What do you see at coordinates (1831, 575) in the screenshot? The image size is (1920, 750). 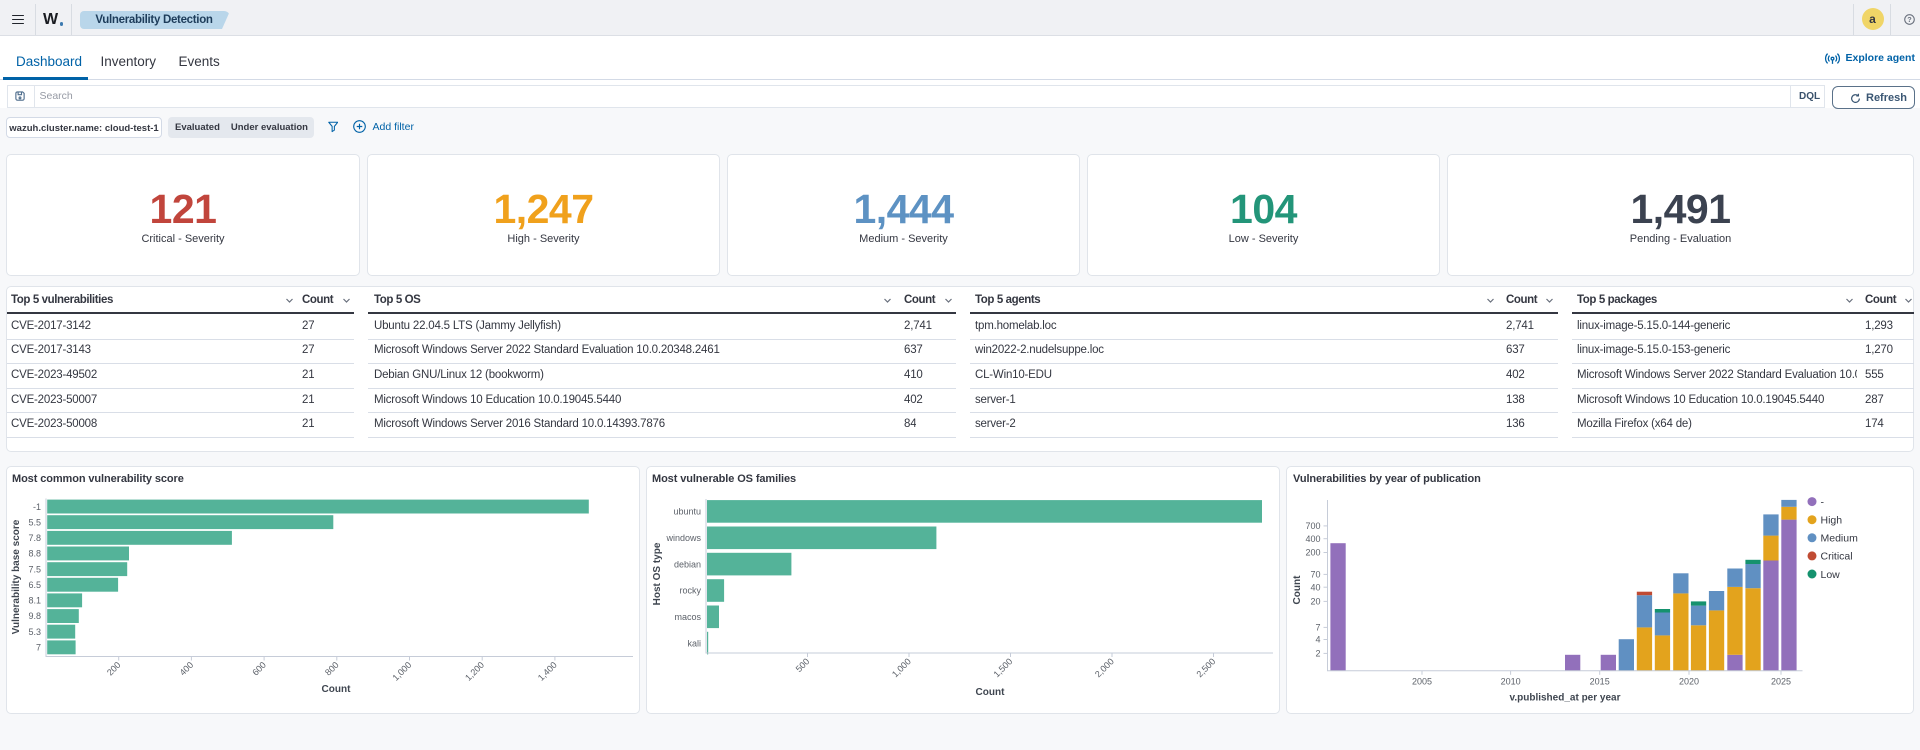 I see `svg-text: Low` at bounding box center [1831, 575].